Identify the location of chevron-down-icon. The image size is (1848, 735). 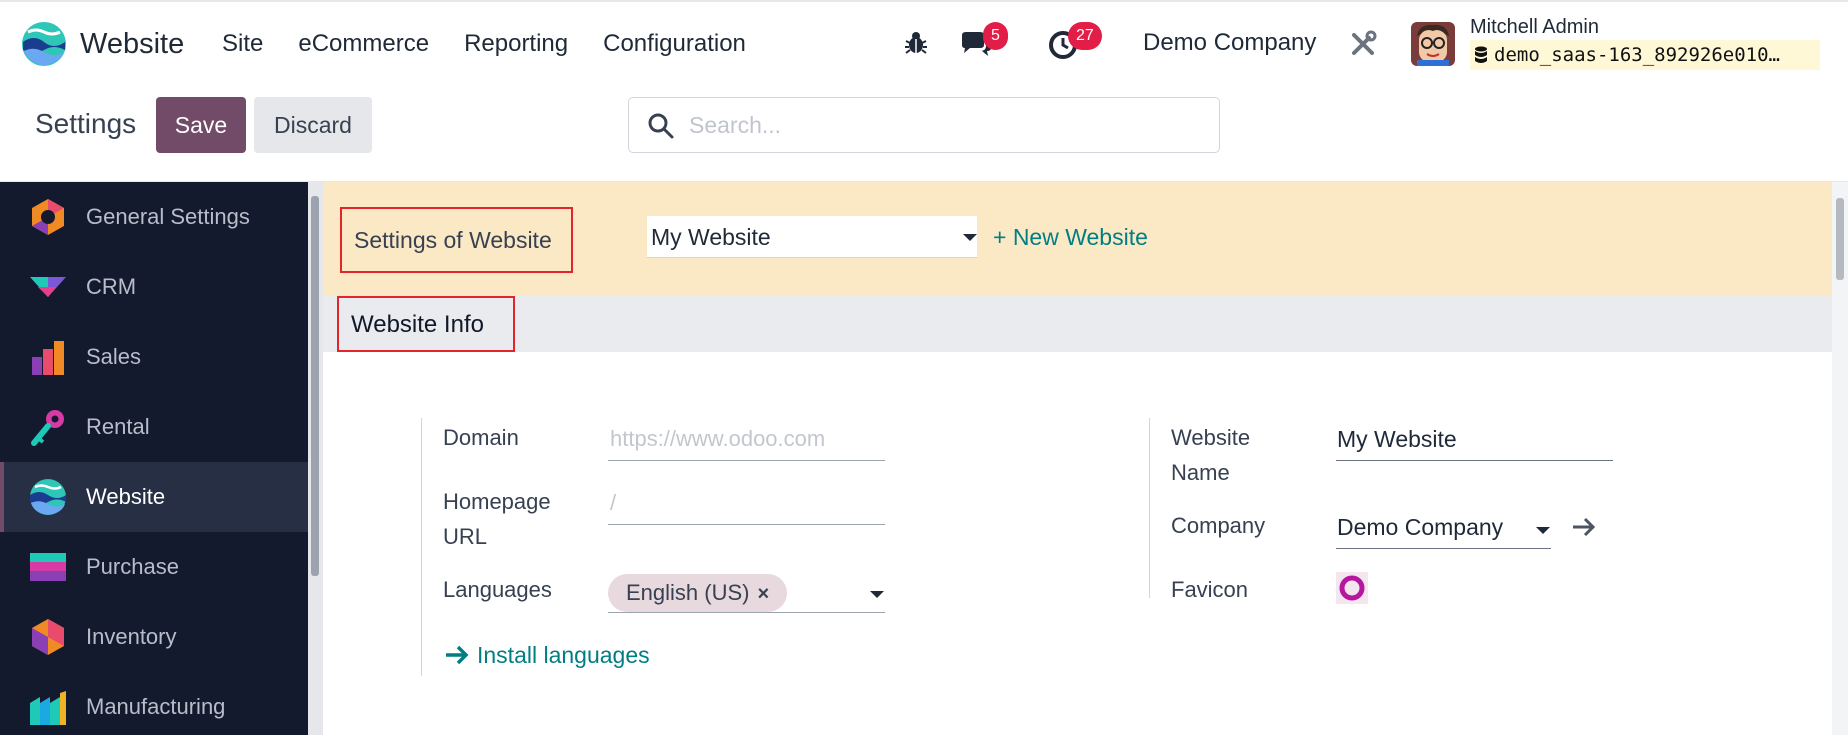
(970, 237).